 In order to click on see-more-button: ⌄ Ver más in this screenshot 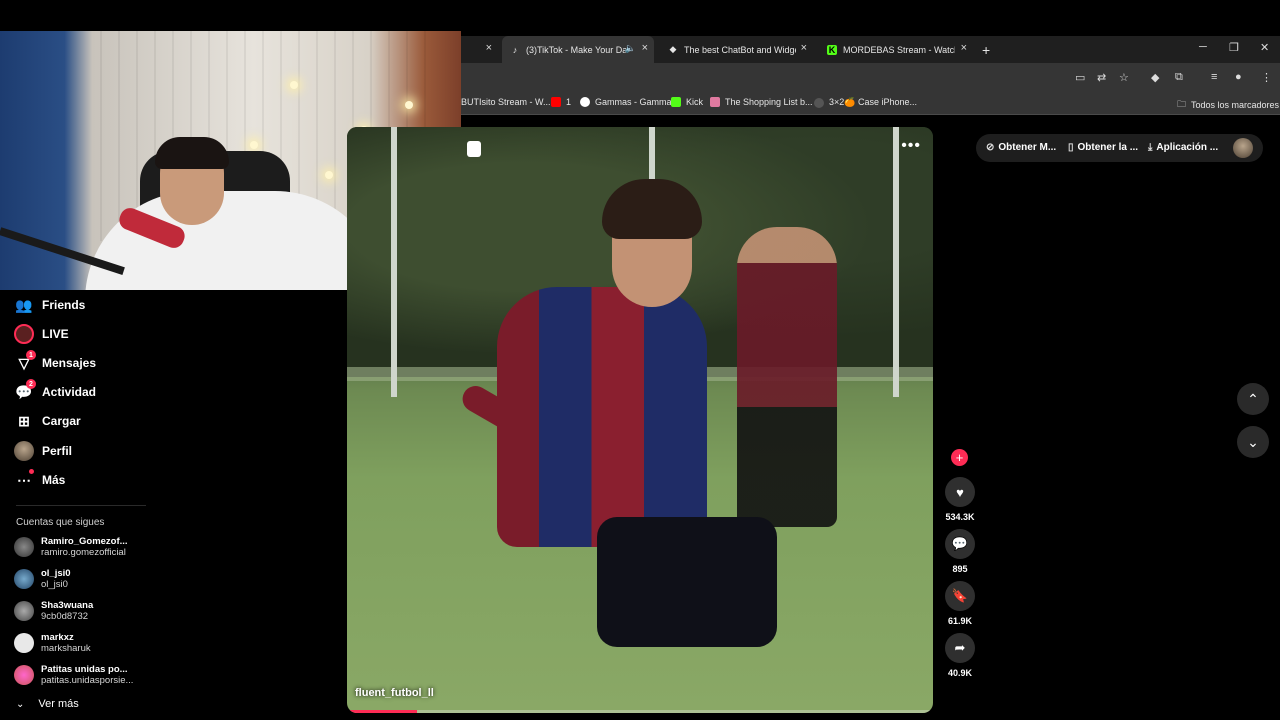, I will do `click(47, 704)`.